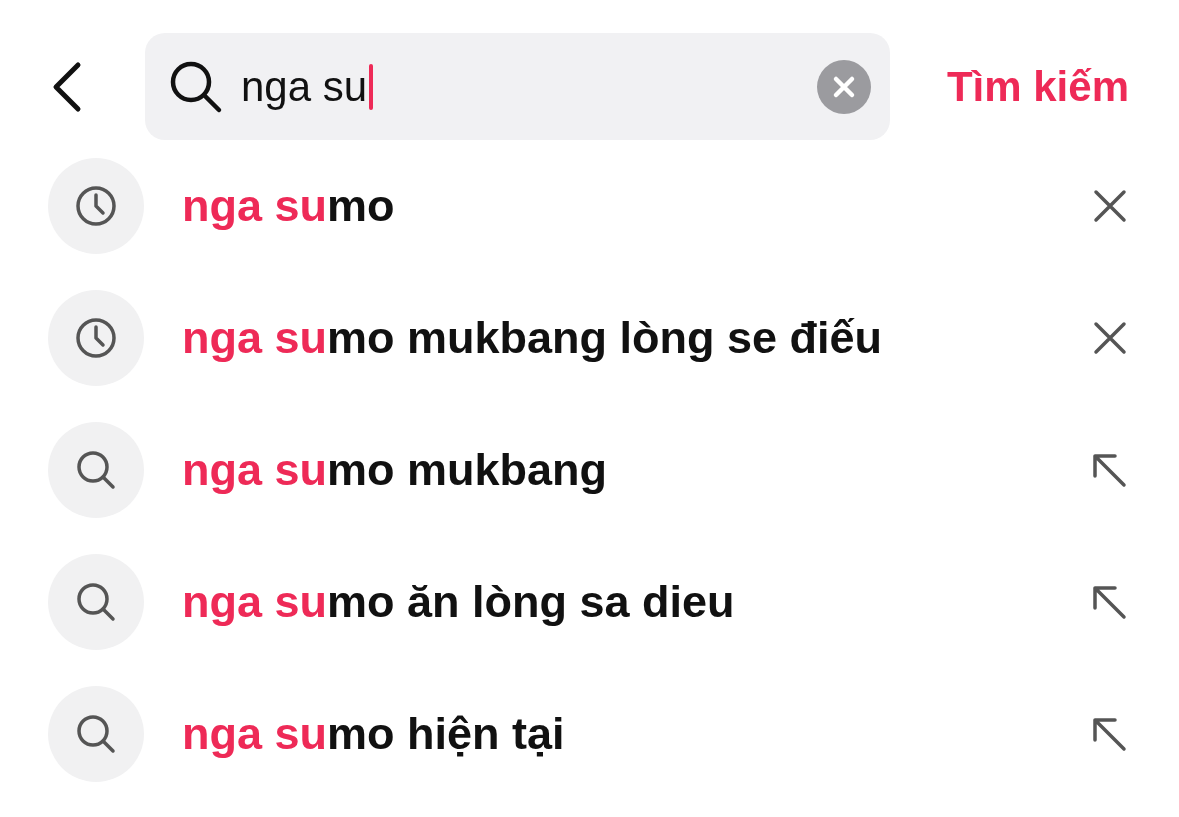 The image size is (1179, 817). Describe the element at coordinates (517, 86) in the screenshot. I see `search-field: nga su` at that location.